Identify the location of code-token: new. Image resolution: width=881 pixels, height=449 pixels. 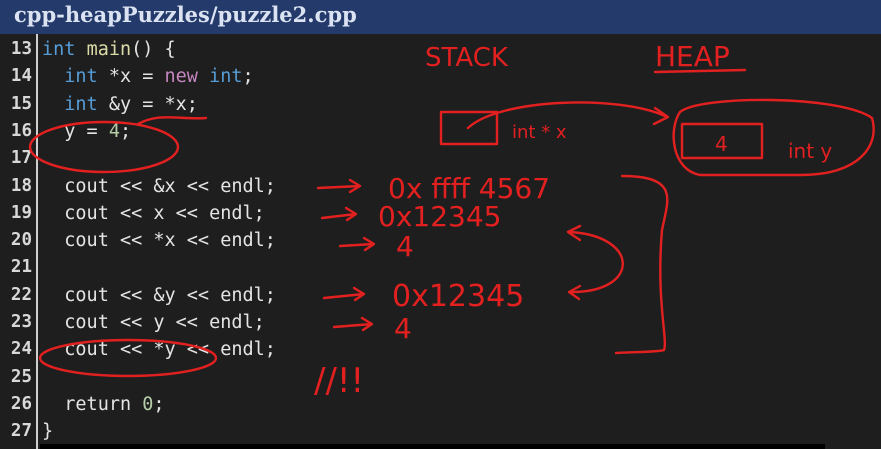
(181, 77).